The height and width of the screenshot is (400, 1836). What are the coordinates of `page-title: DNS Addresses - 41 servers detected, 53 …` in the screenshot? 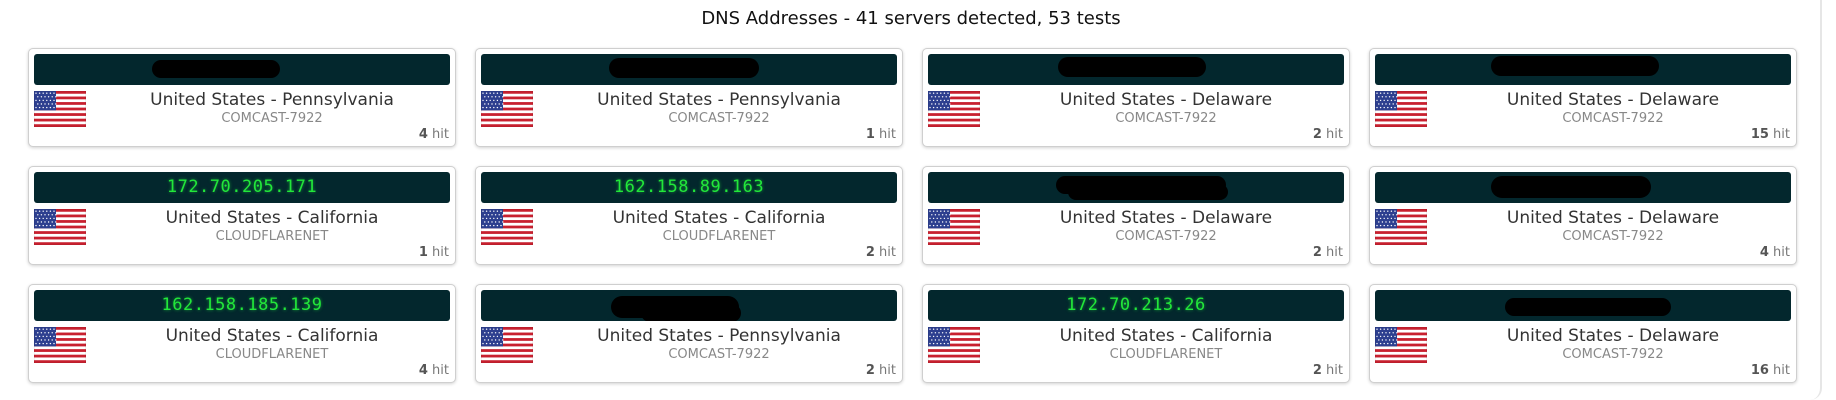 It's located at (911, 18).